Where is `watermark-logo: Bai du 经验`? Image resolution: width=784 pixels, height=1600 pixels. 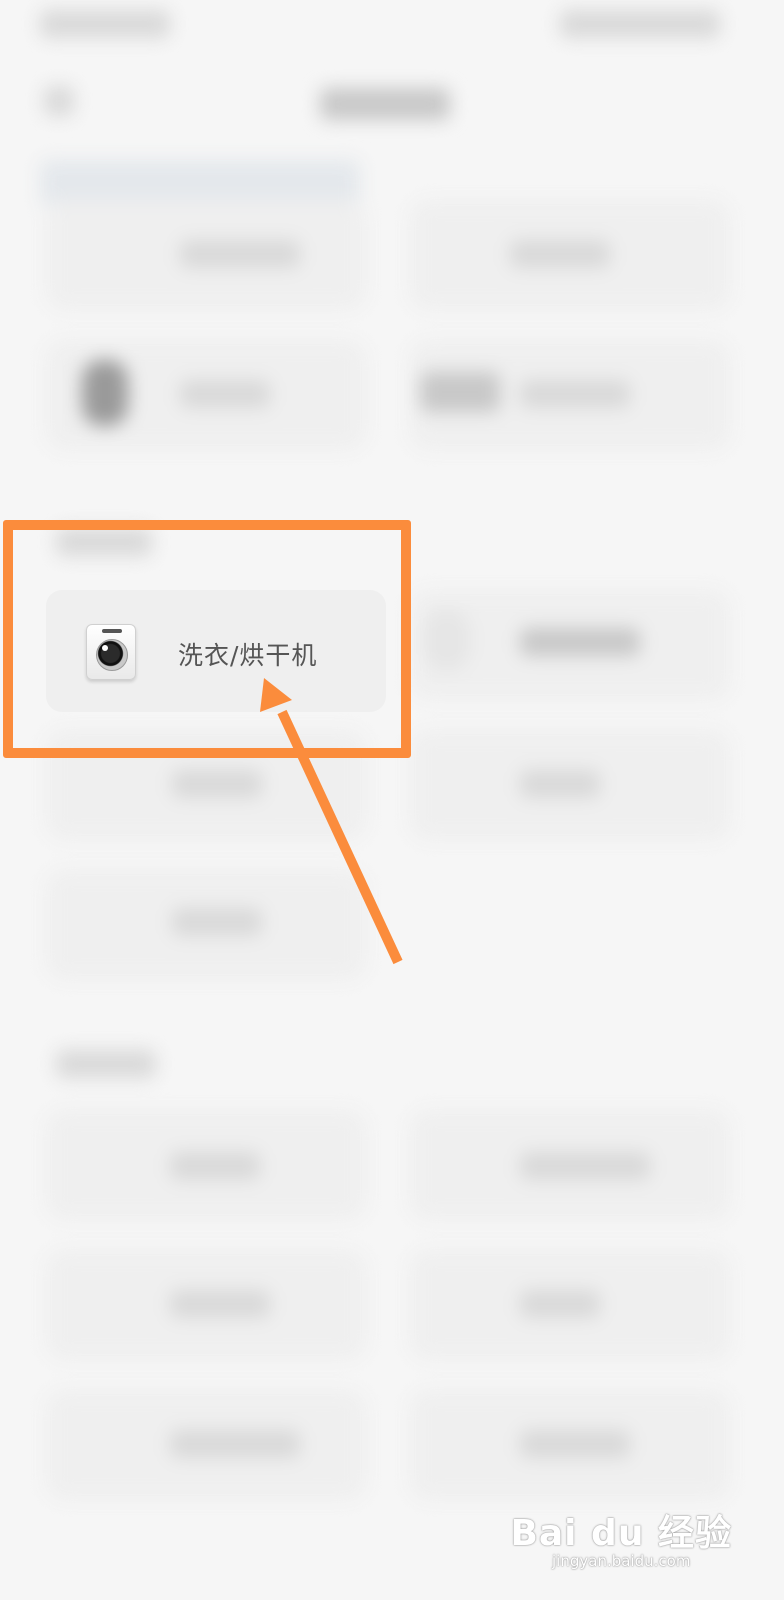 watermark-logo: Bai du 经验 is located at coordinates (621, 1533).